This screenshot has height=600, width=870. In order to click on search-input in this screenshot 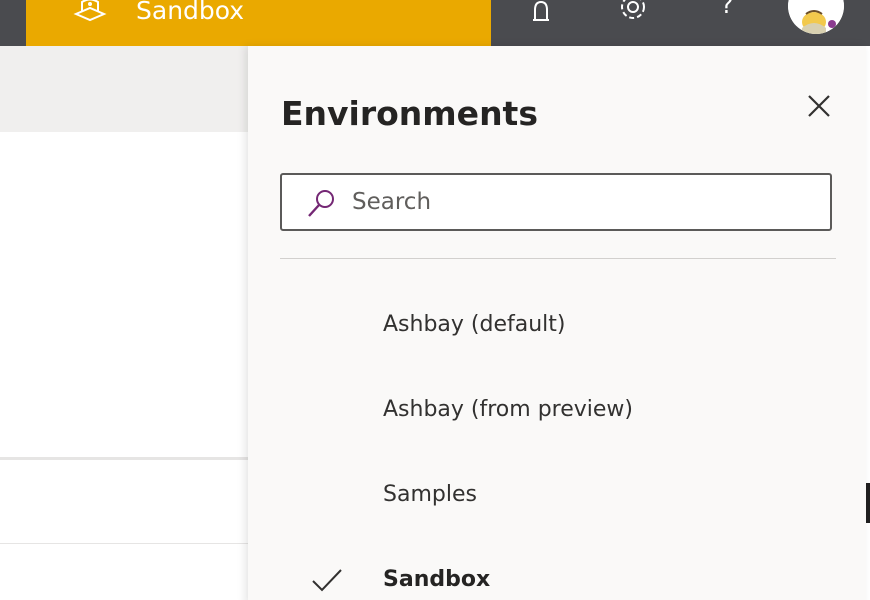, I will do `click(582, 202)`.